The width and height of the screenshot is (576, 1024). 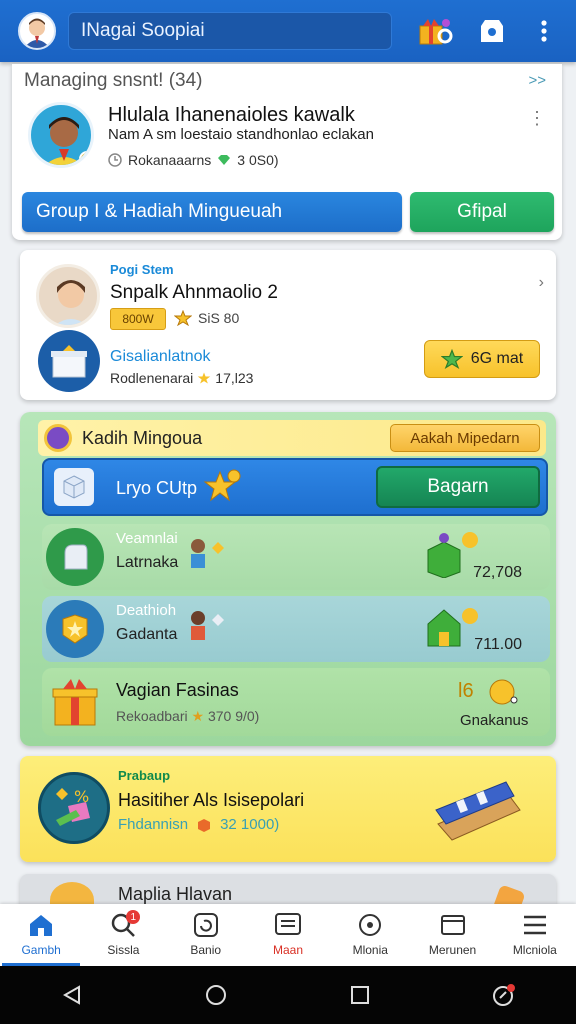 What do you see at coordinates (142, 437) in the screenshot?
I see `rewards-title: Kadih Mingoua` at bounding box center [142, 437].